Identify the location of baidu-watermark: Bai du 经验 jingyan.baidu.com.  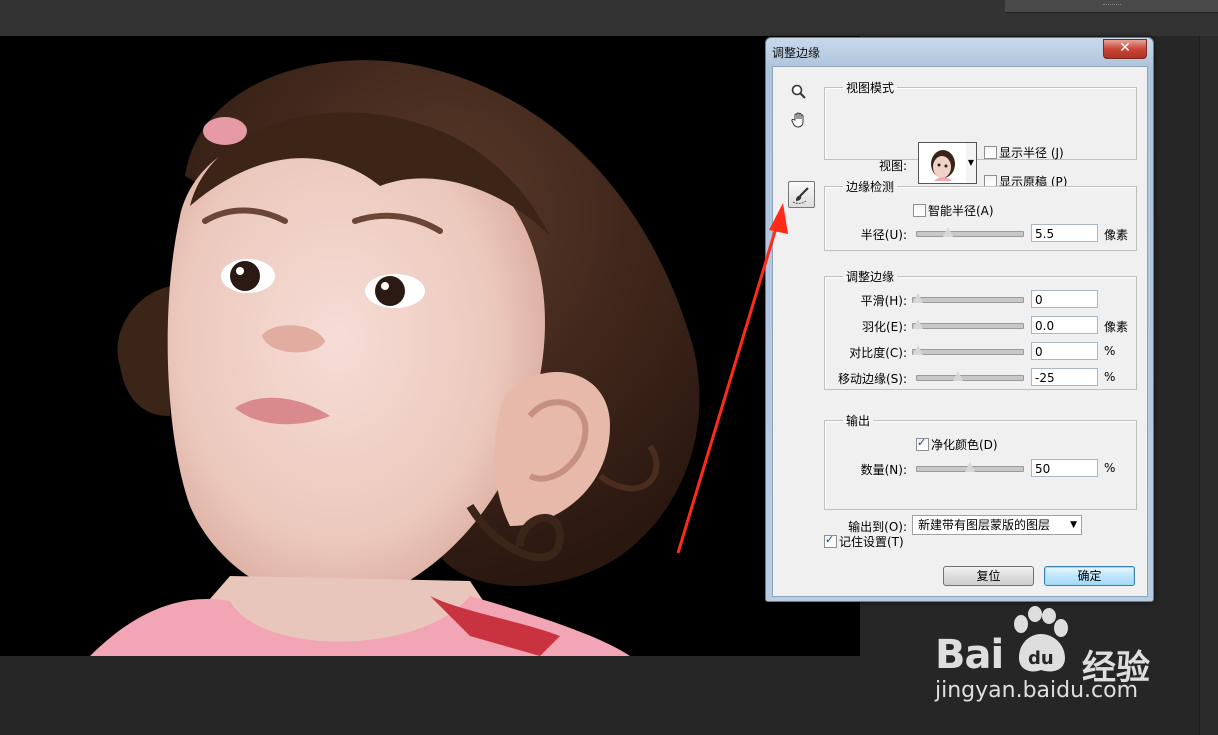
(1055, 655).